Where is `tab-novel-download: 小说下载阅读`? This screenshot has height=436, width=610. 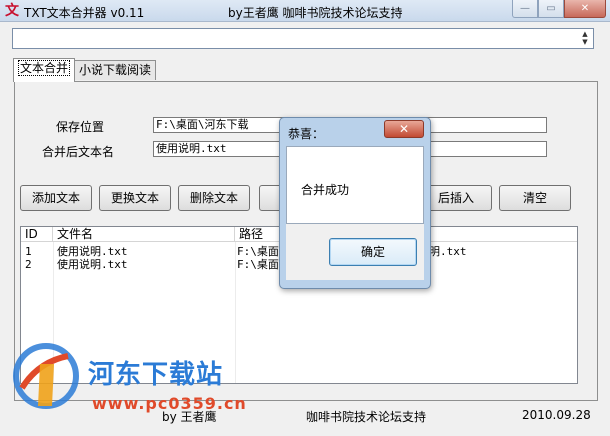
tab-novel-download: 小说下载阅读 is located at coordinates (115, 70).